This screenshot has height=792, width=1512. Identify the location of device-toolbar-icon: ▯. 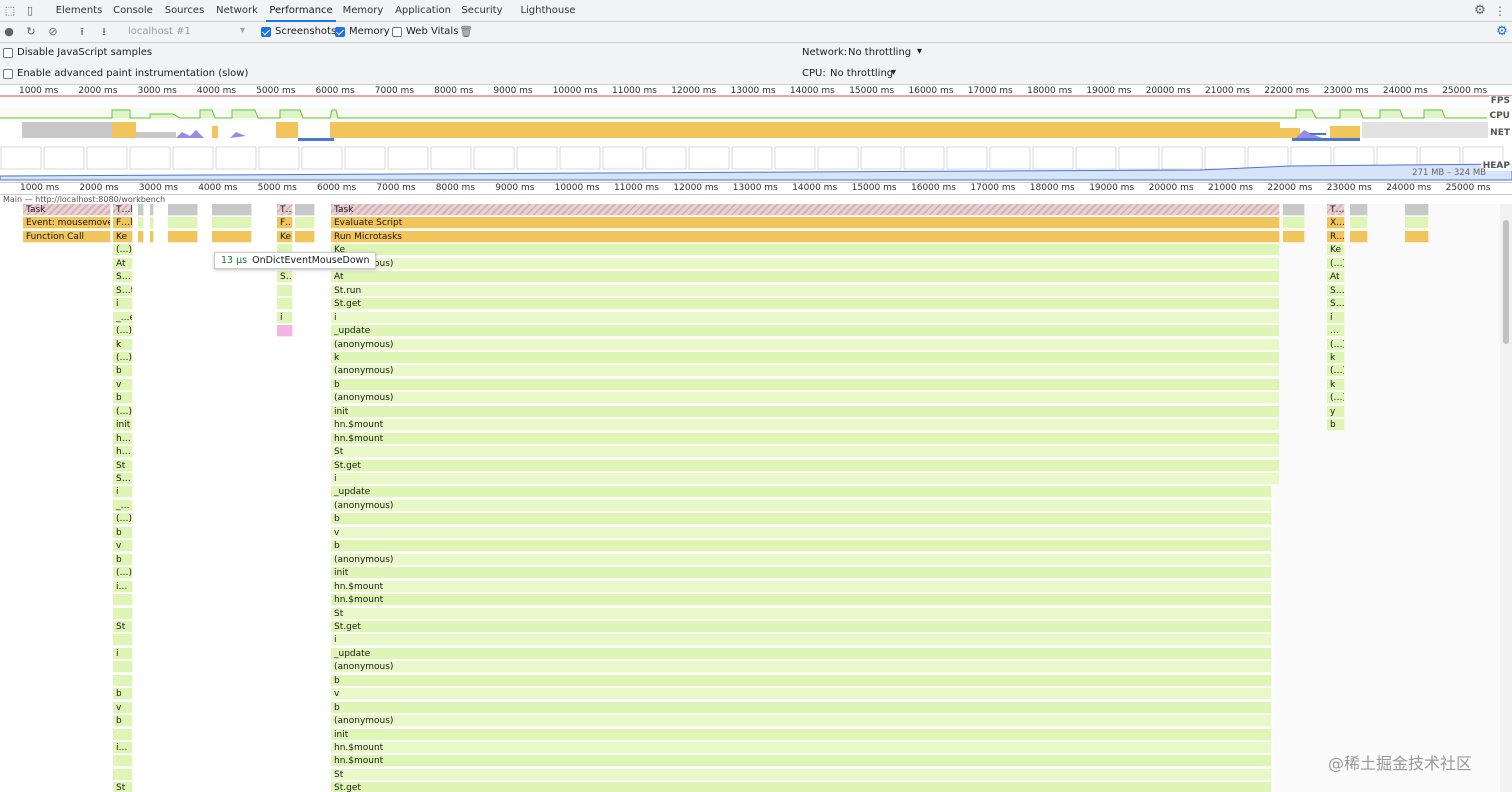
(30, 11).